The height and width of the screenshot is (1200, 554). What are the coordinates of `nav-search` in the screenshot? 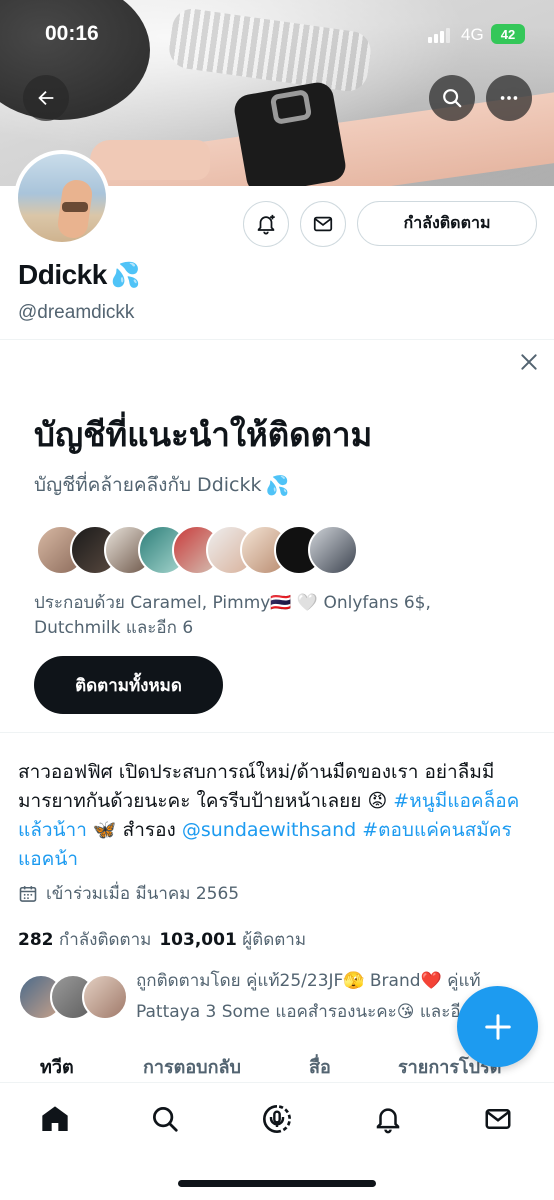 It's located at (165, 1119).